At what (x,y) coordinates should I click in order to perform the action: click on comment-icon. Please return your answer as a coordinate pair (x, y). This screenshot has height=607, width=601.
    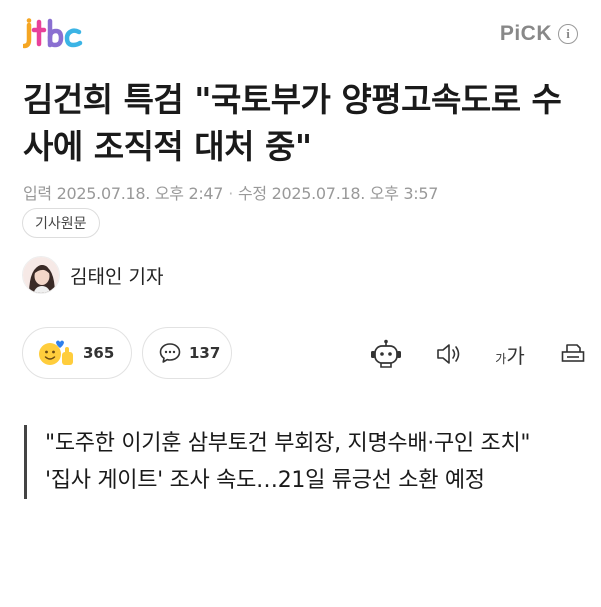
    Looking at the image, I should click on (170, 353).